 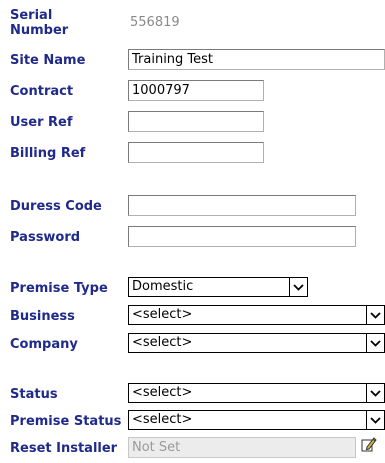 I want to click on company-select: <select>, so click(x=256, y=343).